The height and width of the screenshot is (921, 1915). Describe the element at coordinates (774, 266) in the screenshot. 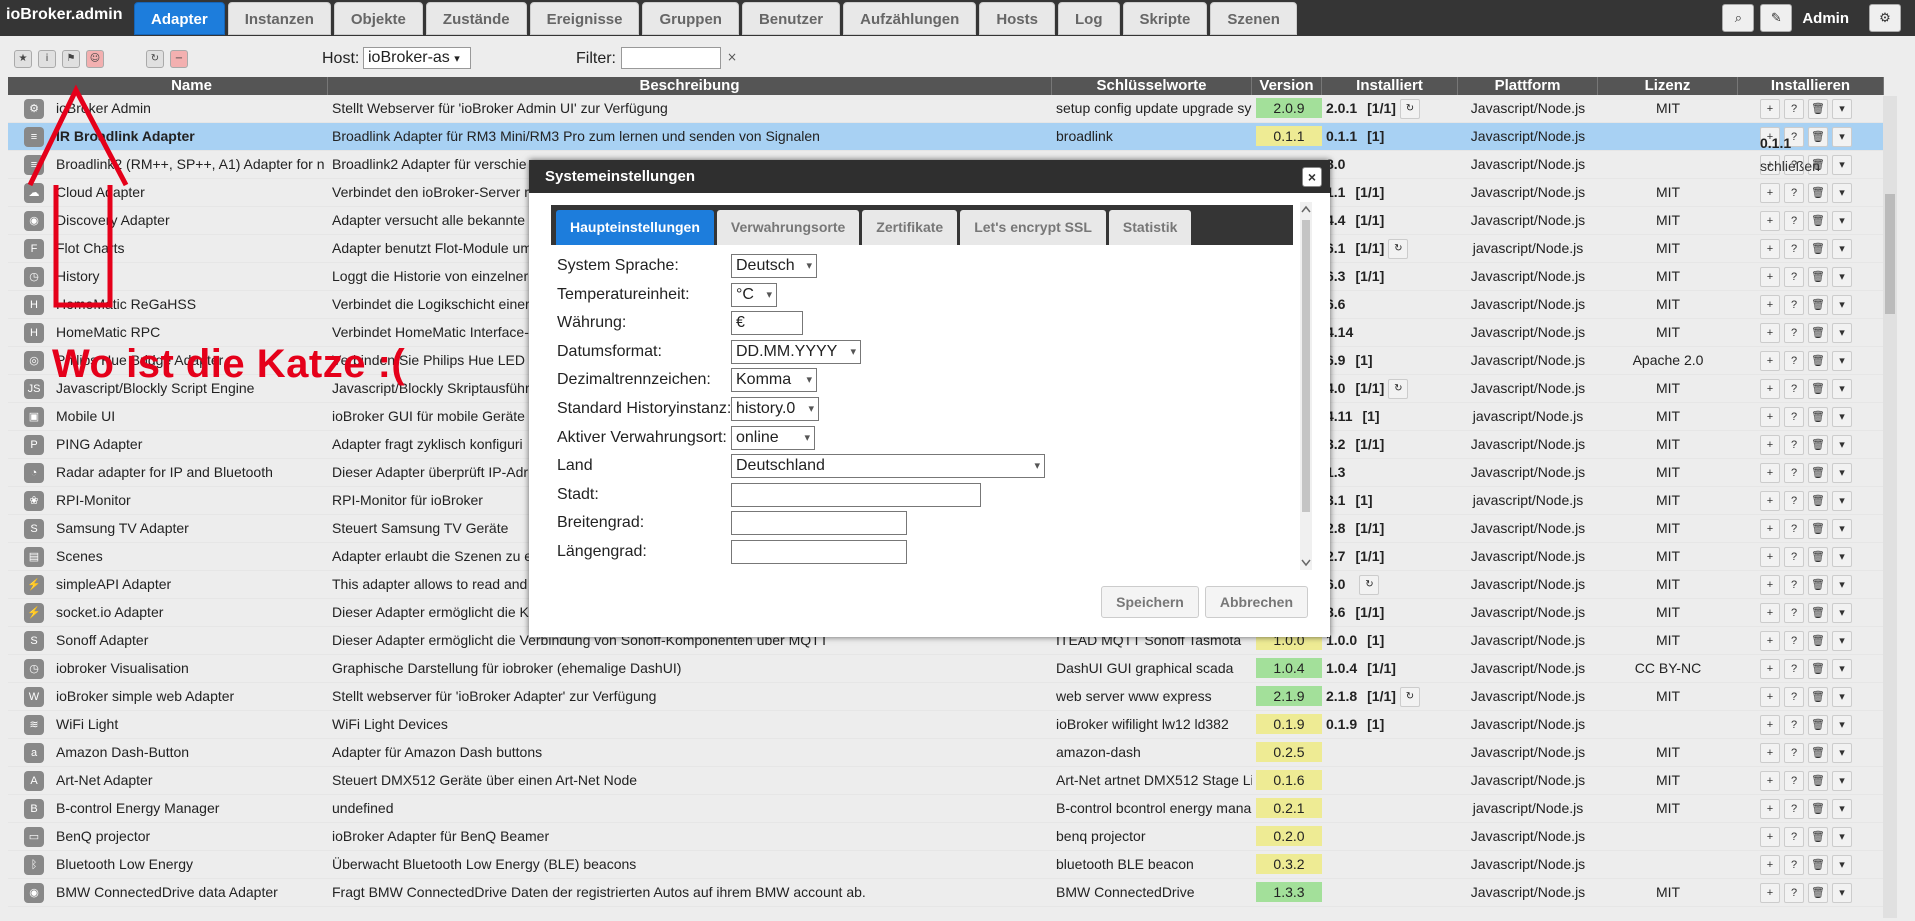

I see `field-select: Deutsch ▾` at that location.